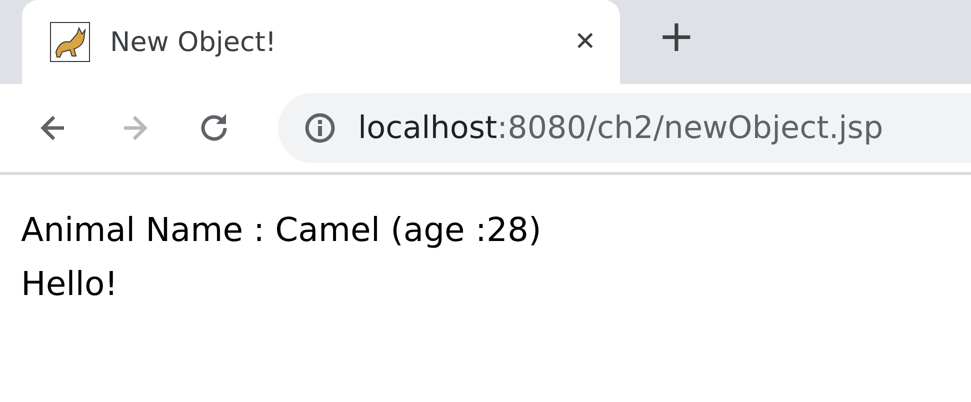 Image resolution: width=971 pixels, height=402 pixels. Describe the element at coordinates (585, 42) in the screenshot. I see `close-tab-button: ✕` at that location.